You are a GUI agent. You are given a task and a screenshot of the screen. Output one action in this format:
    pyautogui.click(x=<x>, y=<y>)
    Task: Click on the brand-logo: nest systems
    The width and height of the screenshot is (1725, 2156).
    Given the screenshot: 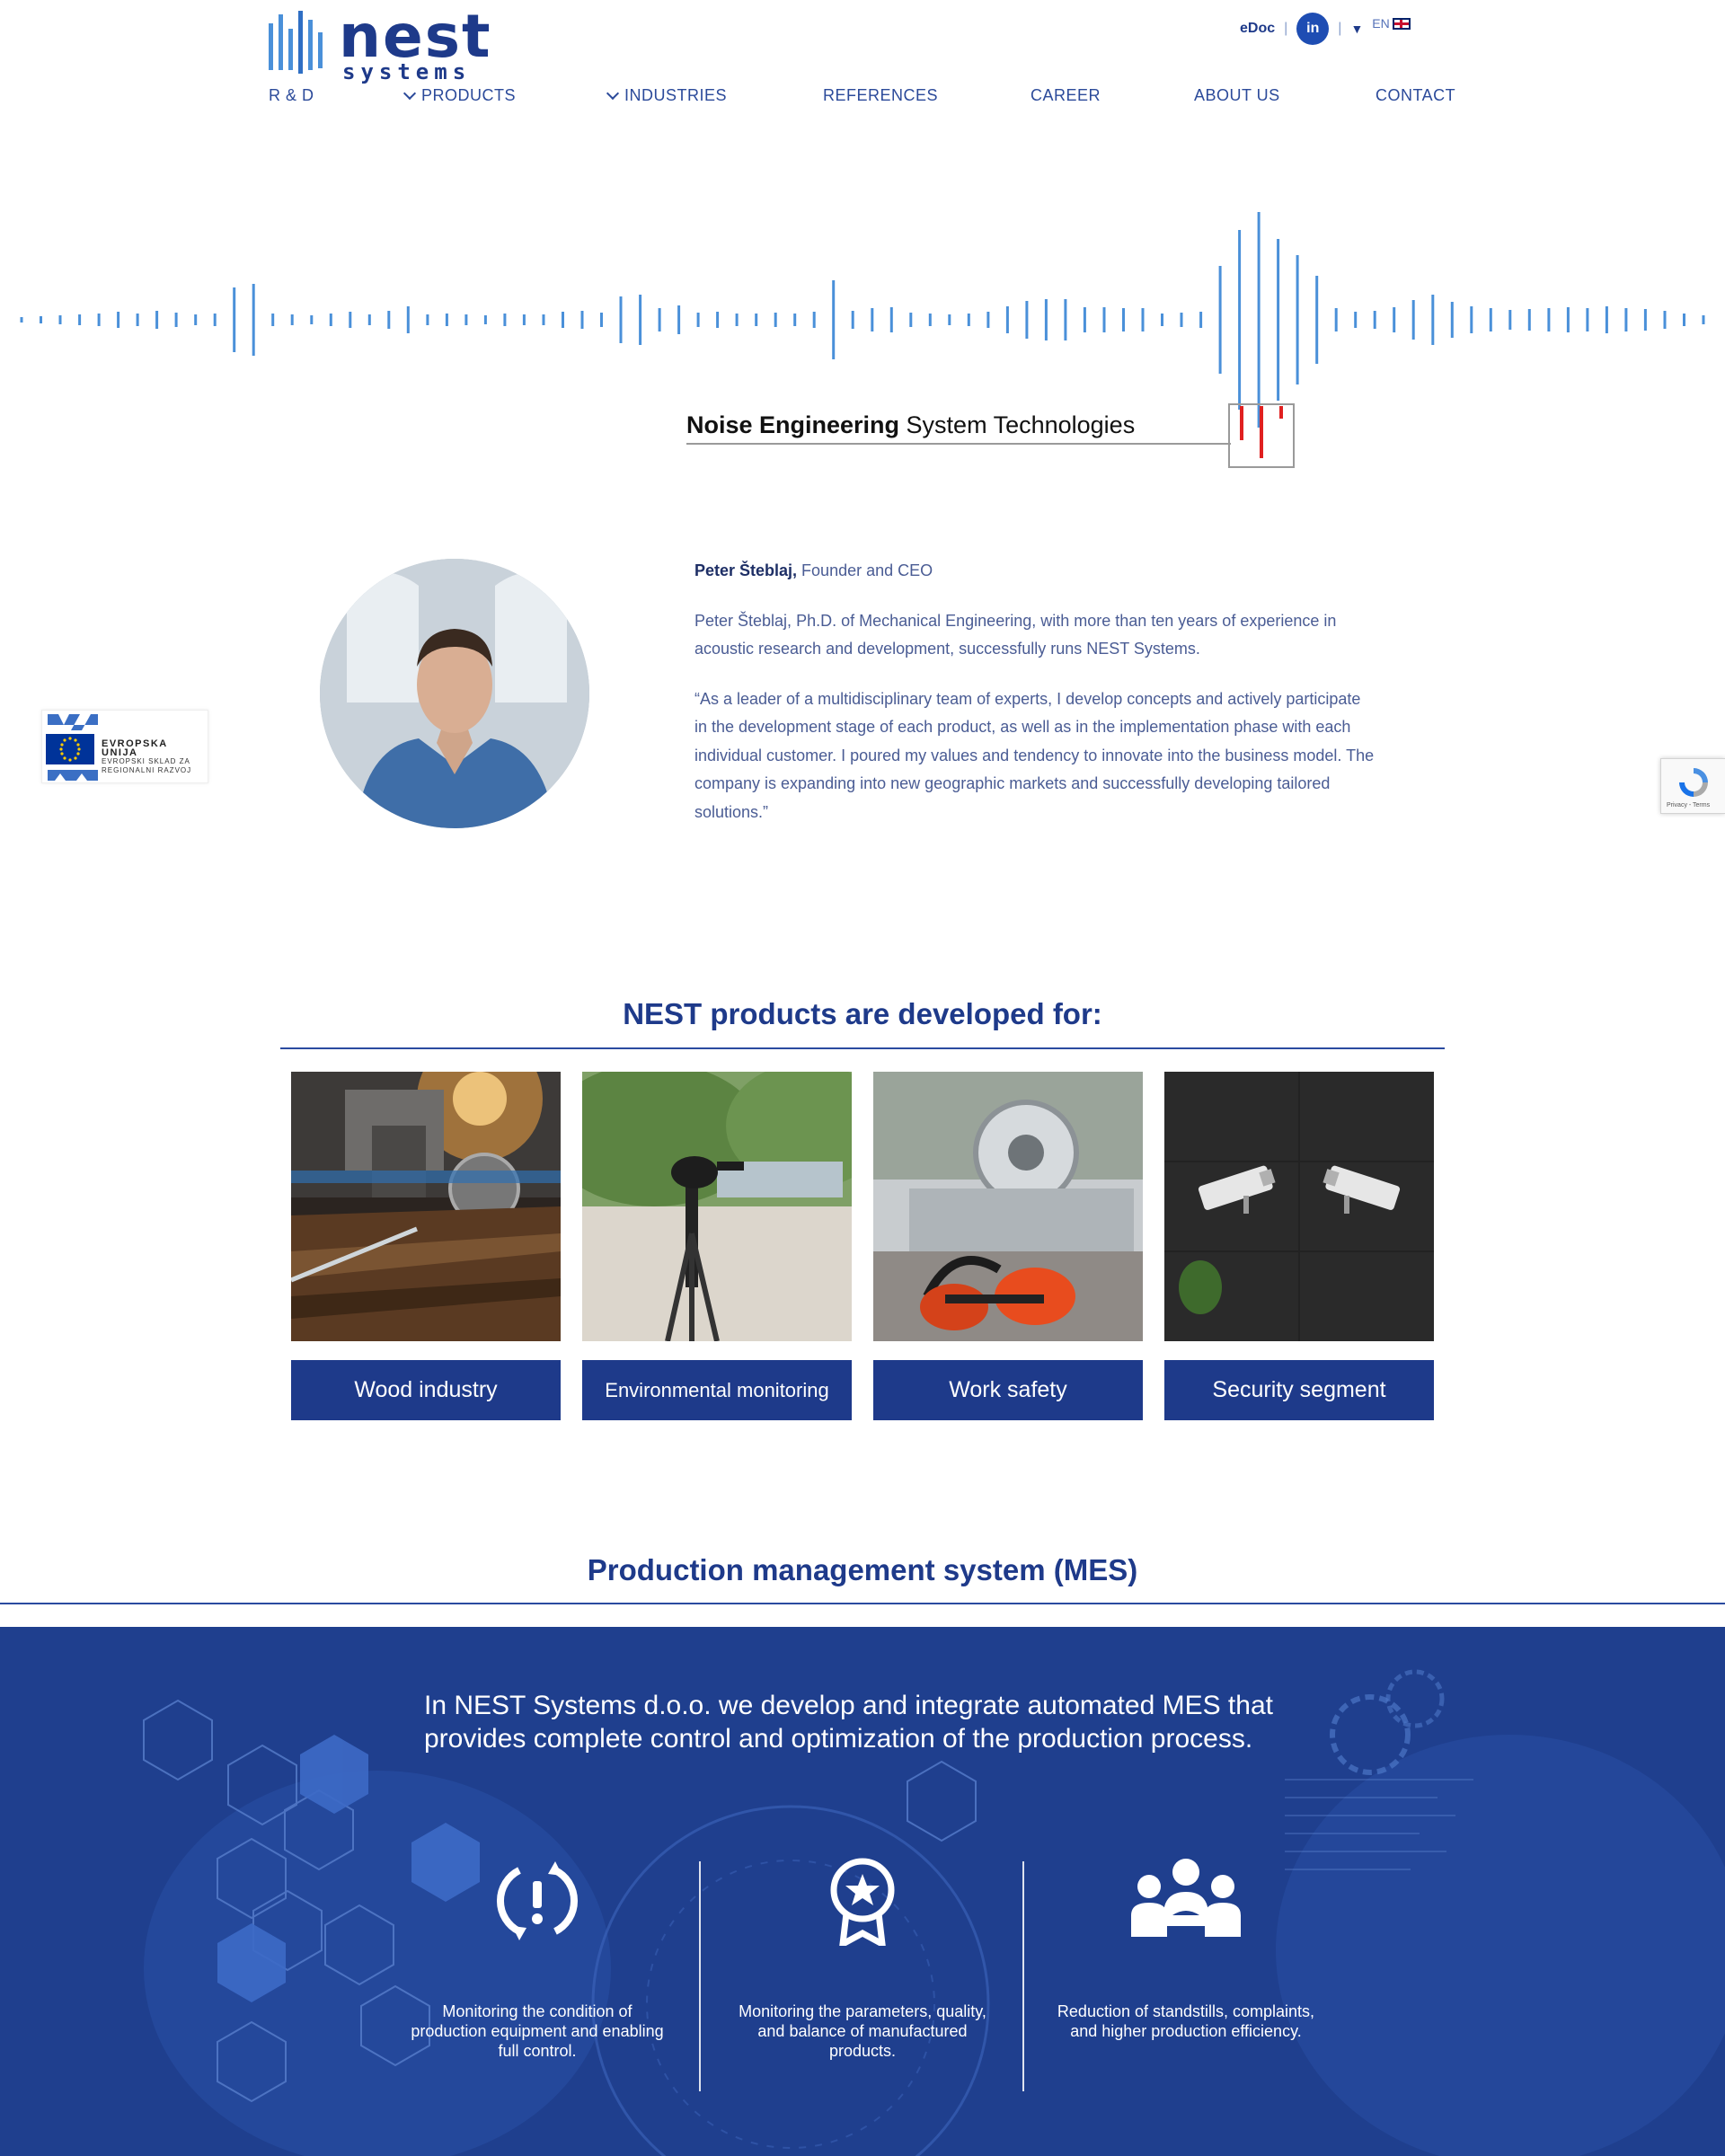 What is the action you would take?
    pyautogui.click(x=385, y=45)
    